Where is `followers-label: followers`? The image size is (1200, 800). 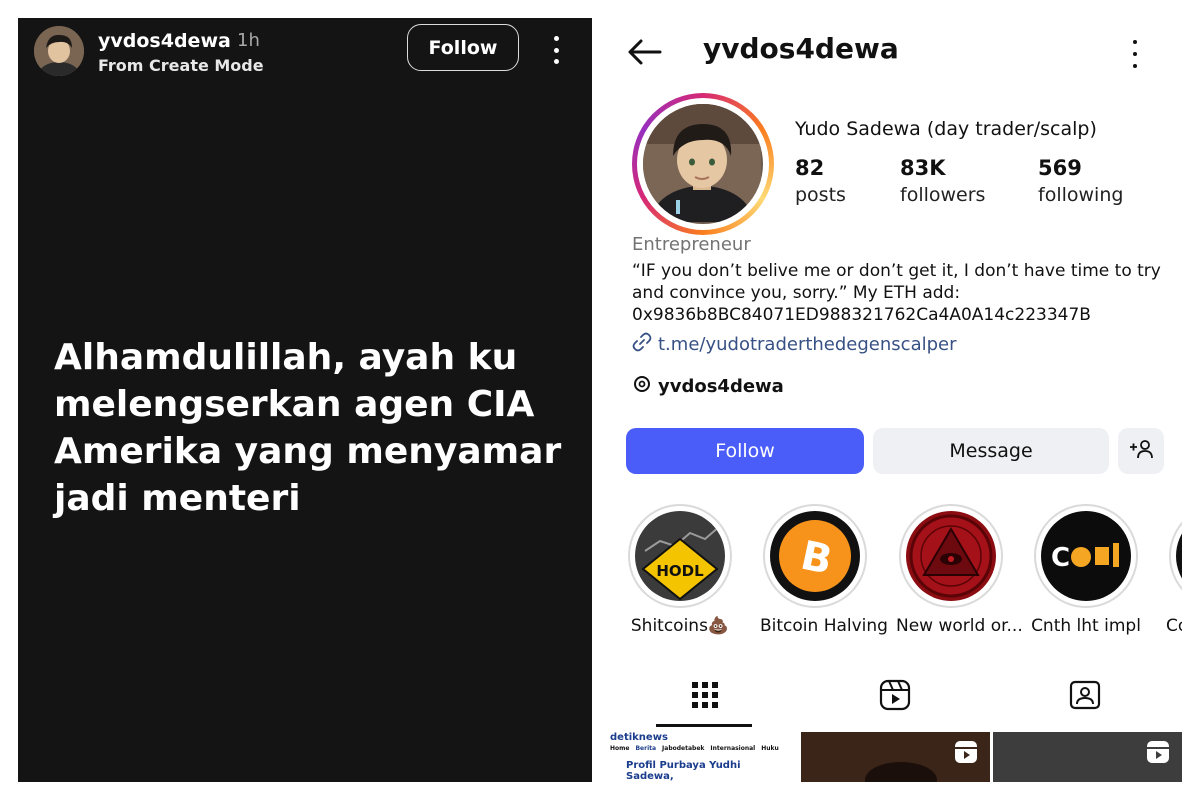 followers-label: followers is located at coordinates (943, 195).